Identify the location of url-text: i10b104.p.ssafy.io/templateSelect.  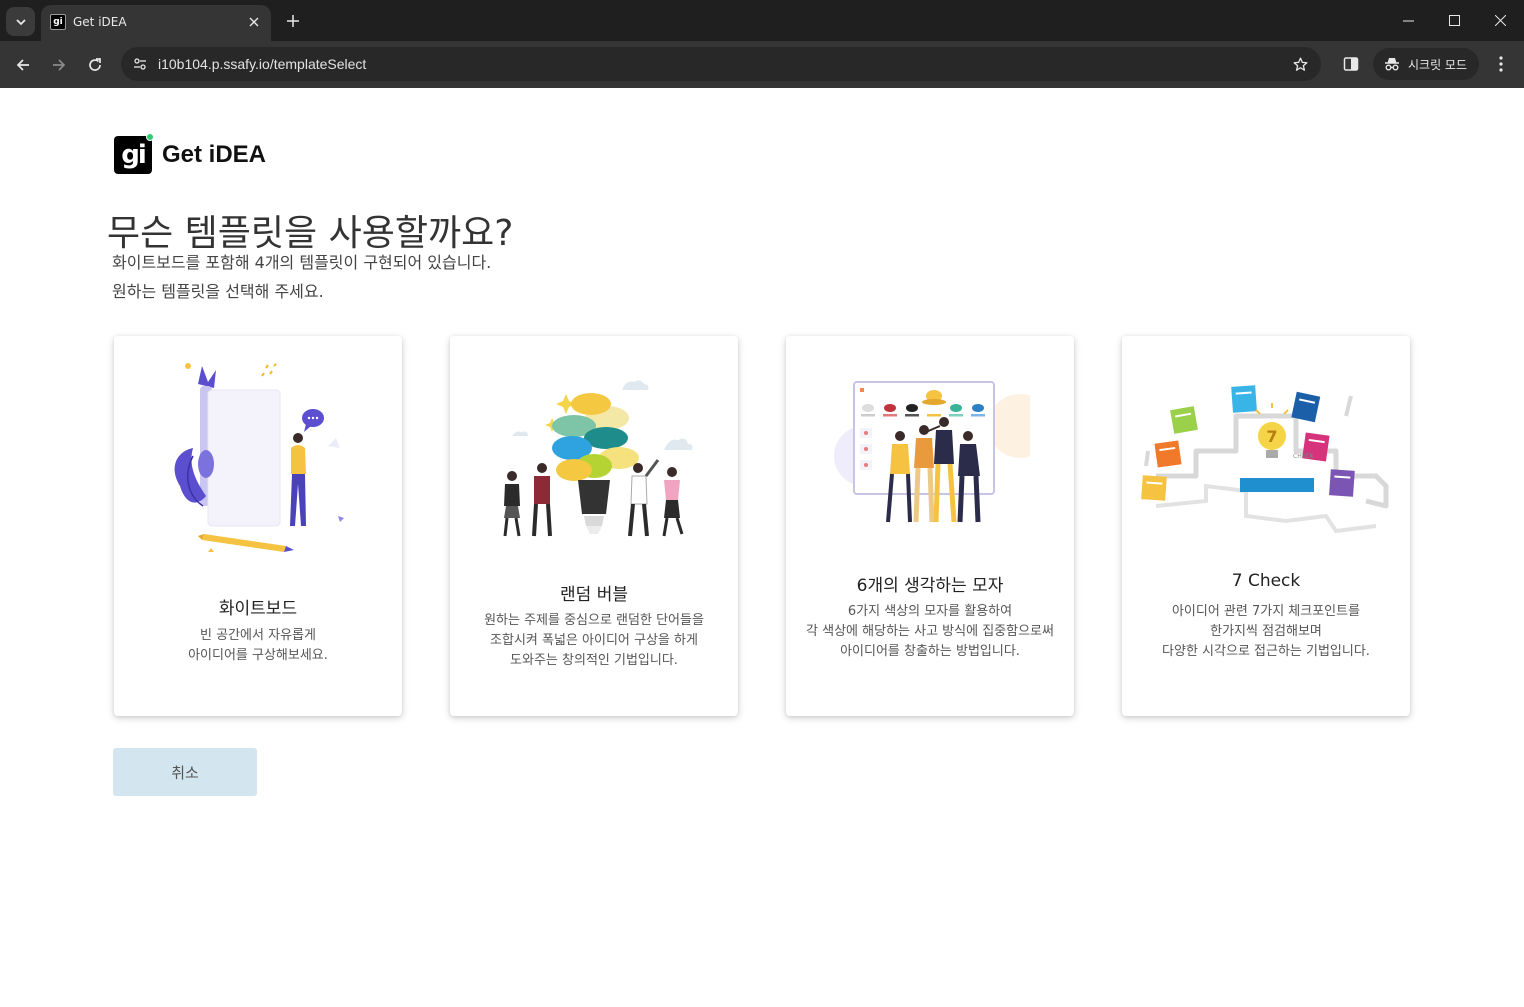
(262, 64).